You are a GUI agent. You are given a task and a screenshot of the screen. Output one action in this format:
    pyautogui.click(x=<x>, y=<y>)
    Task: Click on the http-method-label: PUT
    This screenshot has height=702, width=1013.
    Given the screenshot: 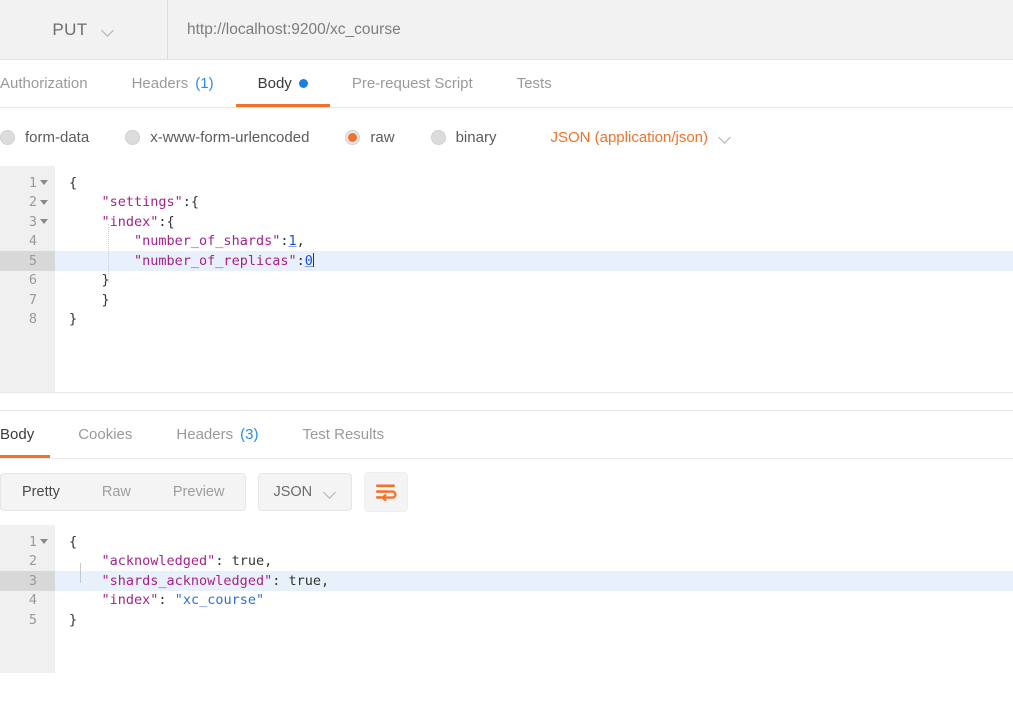 What is the action you would take?
    pyautogui.click(x=70, y=29)
    